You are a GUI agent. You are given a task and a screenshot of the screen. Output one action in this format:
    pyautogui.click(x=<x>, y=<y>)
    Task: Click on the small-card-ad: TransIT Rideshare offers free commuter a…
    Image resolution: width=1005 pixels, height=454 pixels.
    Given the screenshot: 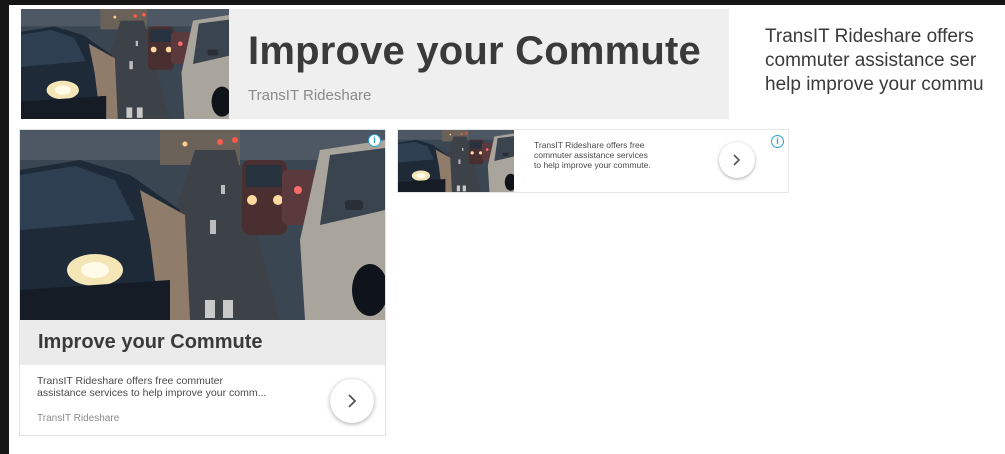 What is the action you would take?
    pyautogui.click(x=593, y=161)
    